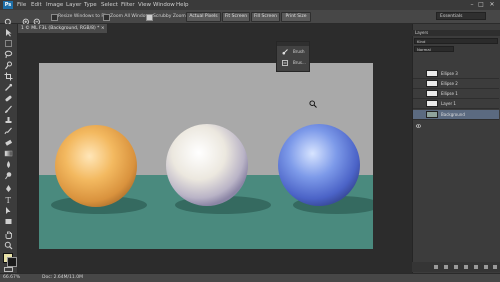 This screenshot has height=282, width=500. I want to click on photoshop-logo: Ps, so click(8, 5).